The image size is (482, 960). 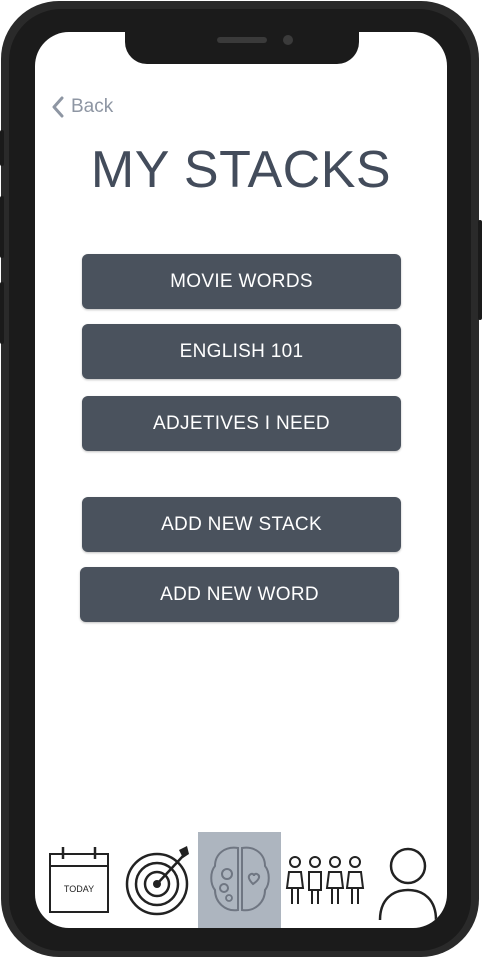 I want to click on stack-button-adjetives: ADJETIVES I NEED, so click(x=241, y=423).